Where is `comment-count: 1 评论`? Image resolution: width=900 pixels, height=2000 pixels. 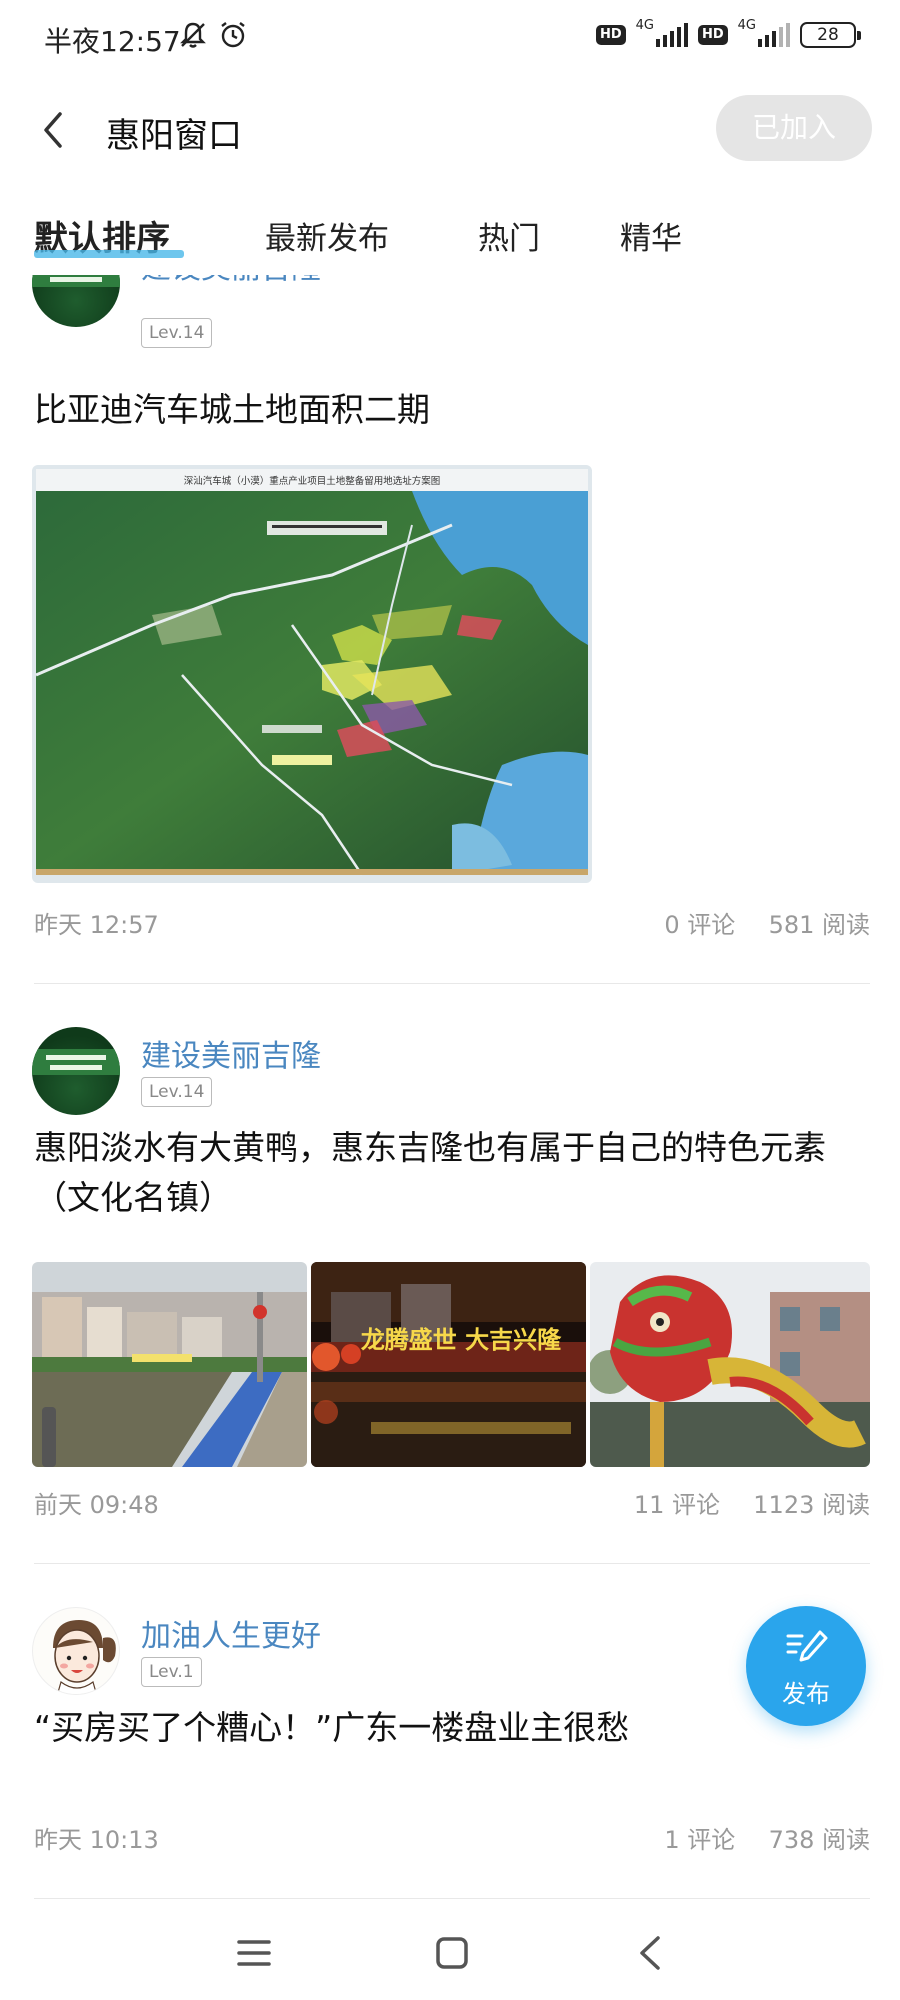
comment-count: 1 评论 is located at coordinates (699, 1840).